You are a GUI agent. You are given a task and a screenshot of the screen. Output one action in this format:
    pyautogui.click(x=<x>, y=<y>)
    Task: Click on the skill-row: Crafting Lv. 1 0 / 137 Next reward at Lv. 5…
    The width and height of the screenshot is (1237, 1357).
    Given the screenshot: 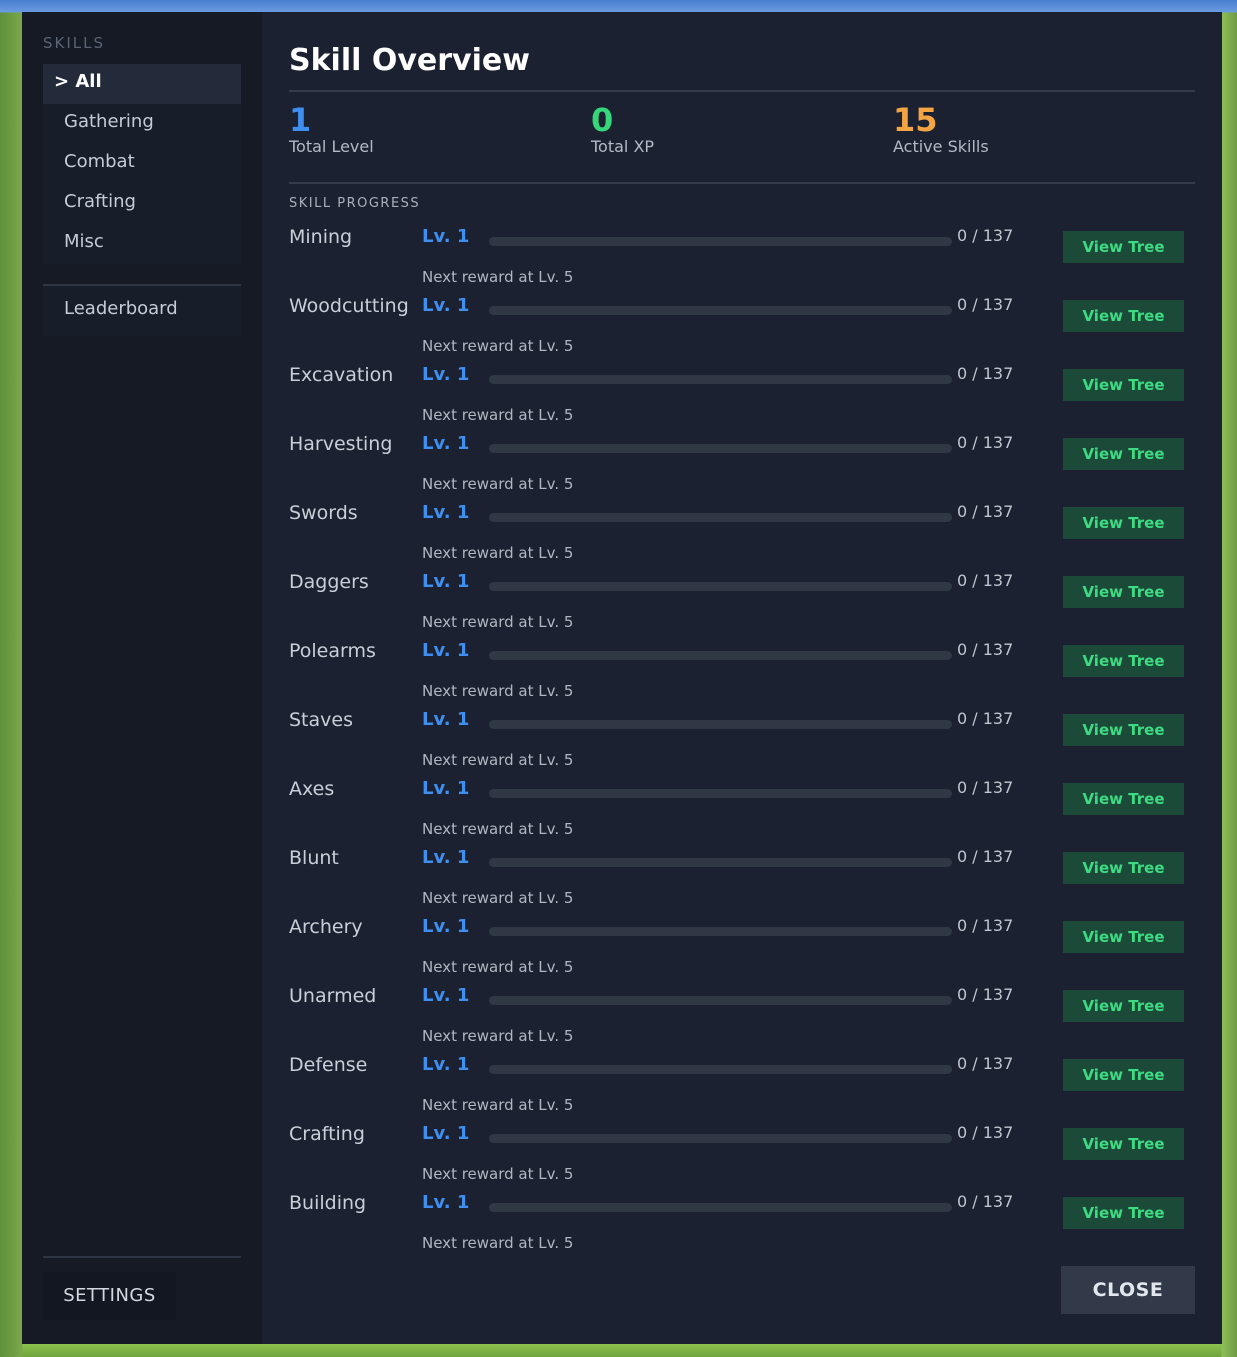 What is the action you would take?
    pyautogui.click(x=742, y=1149)
    